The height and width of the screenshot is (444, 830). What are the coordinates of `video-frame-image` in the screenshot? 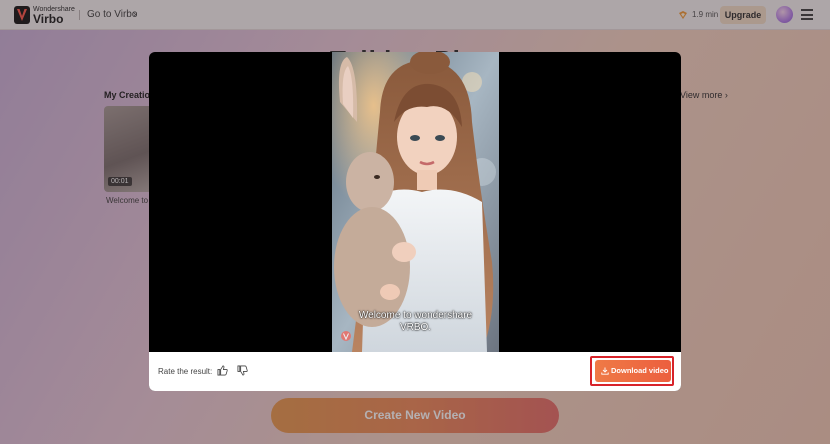 It's located at (415, 202).